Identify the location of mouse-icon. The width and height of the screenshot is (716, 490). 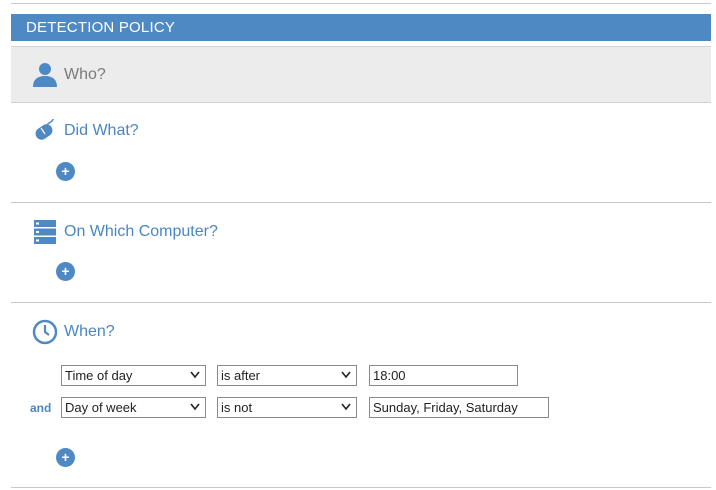
(45, 131).